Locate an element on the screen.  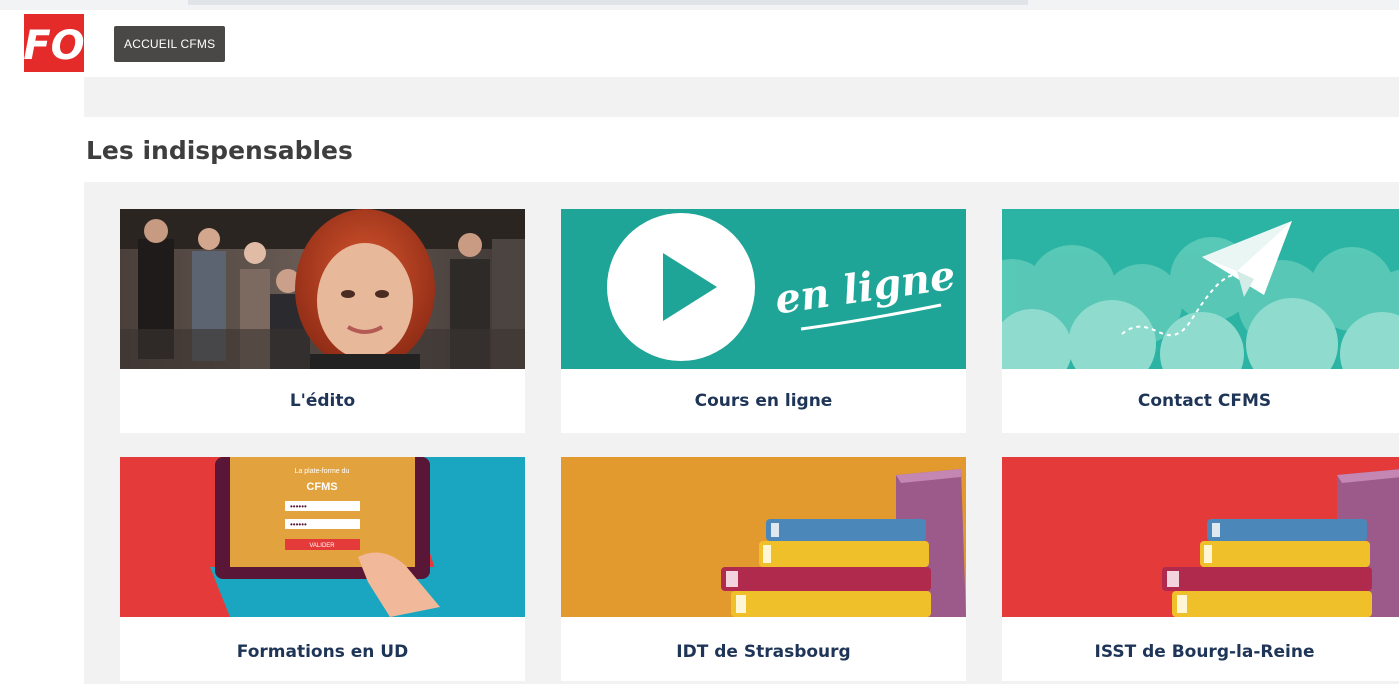
idt-books-image is located at coordinates (763, 537).